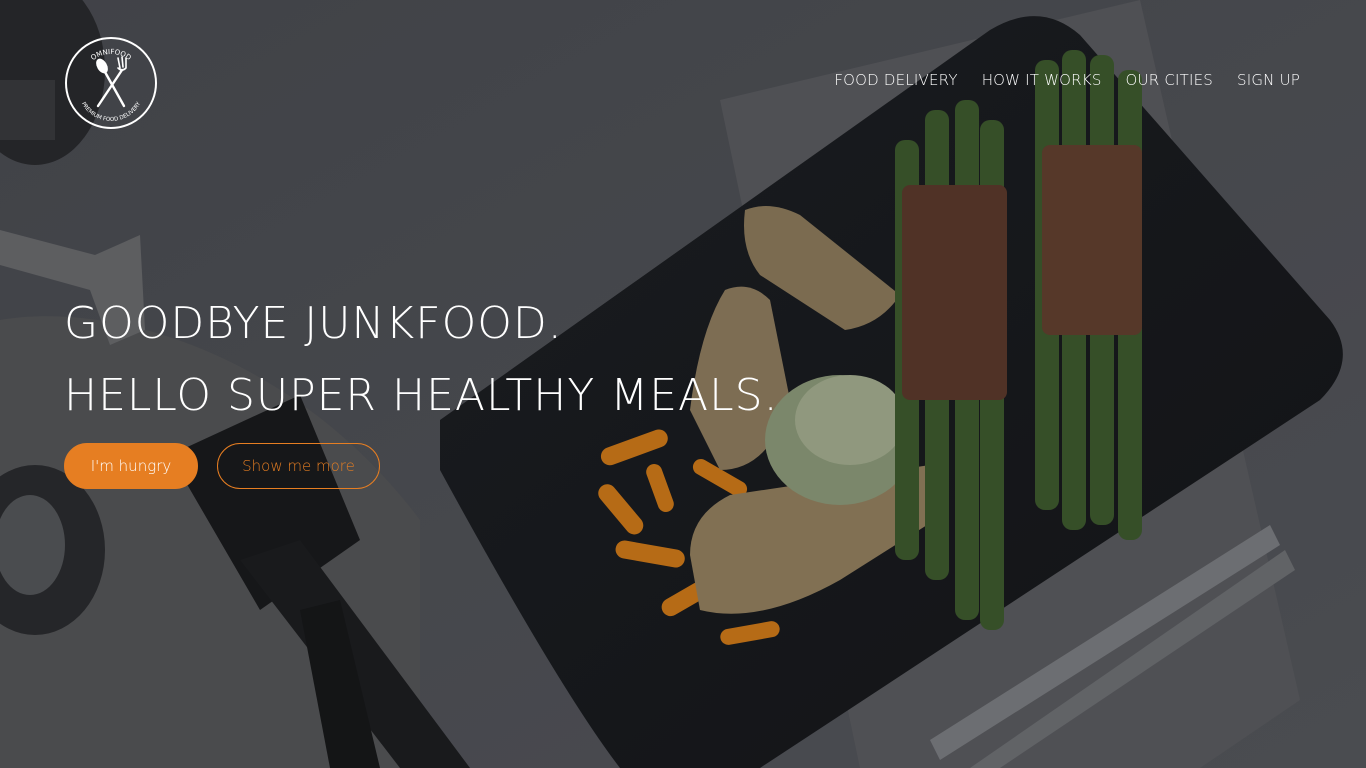 This screenshot has width=1366, height=768. What do you see at coordinates (1169, 80) in the screenshot?
I see `nav-our-cities: OUR CITIES` at bounding box center [1169, 80].